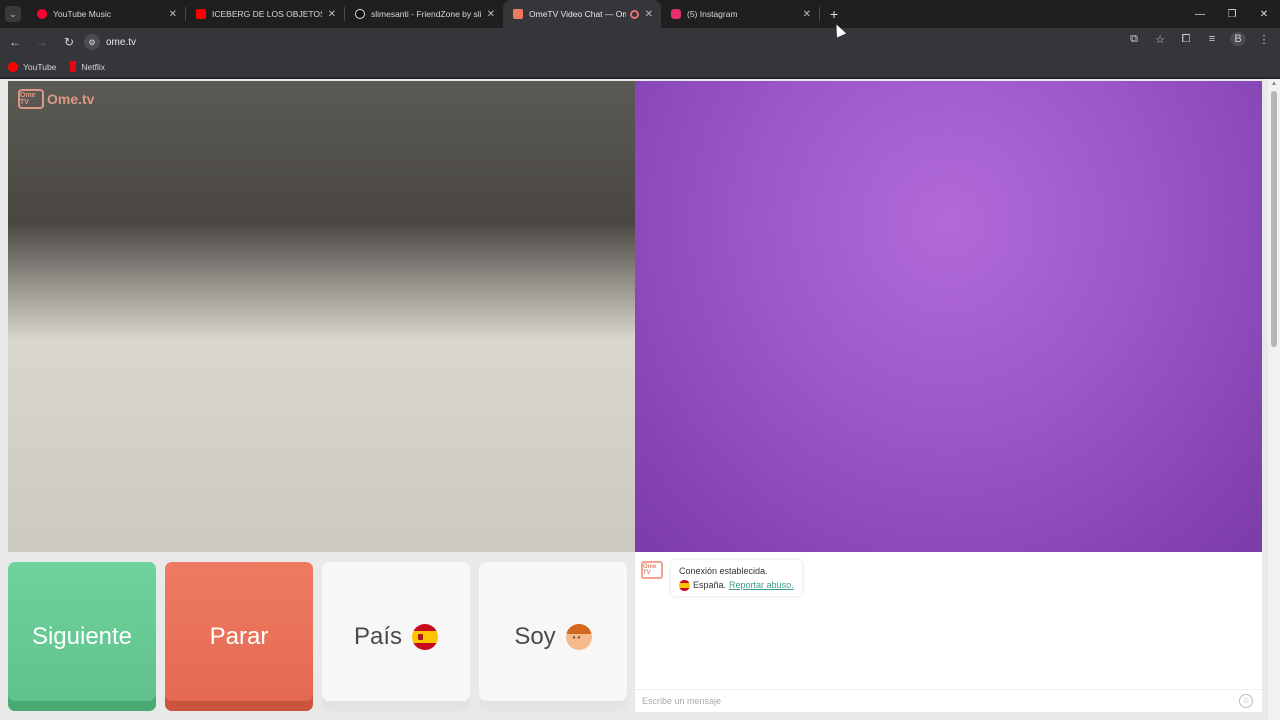 The height and width of the screenshot is (720, 1280). I want to click on bookmark-star-icon: ☆, so click(1160, 39).